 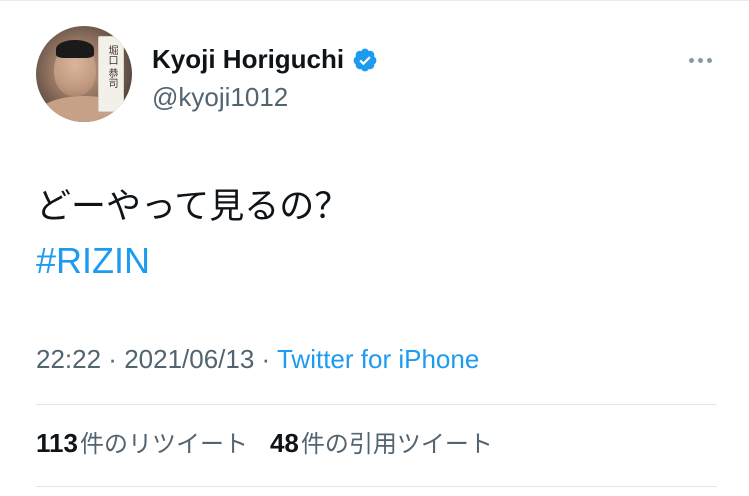 I want to click on author-name-row: Kyoji Horiguchi, so click(x=265, y=59).